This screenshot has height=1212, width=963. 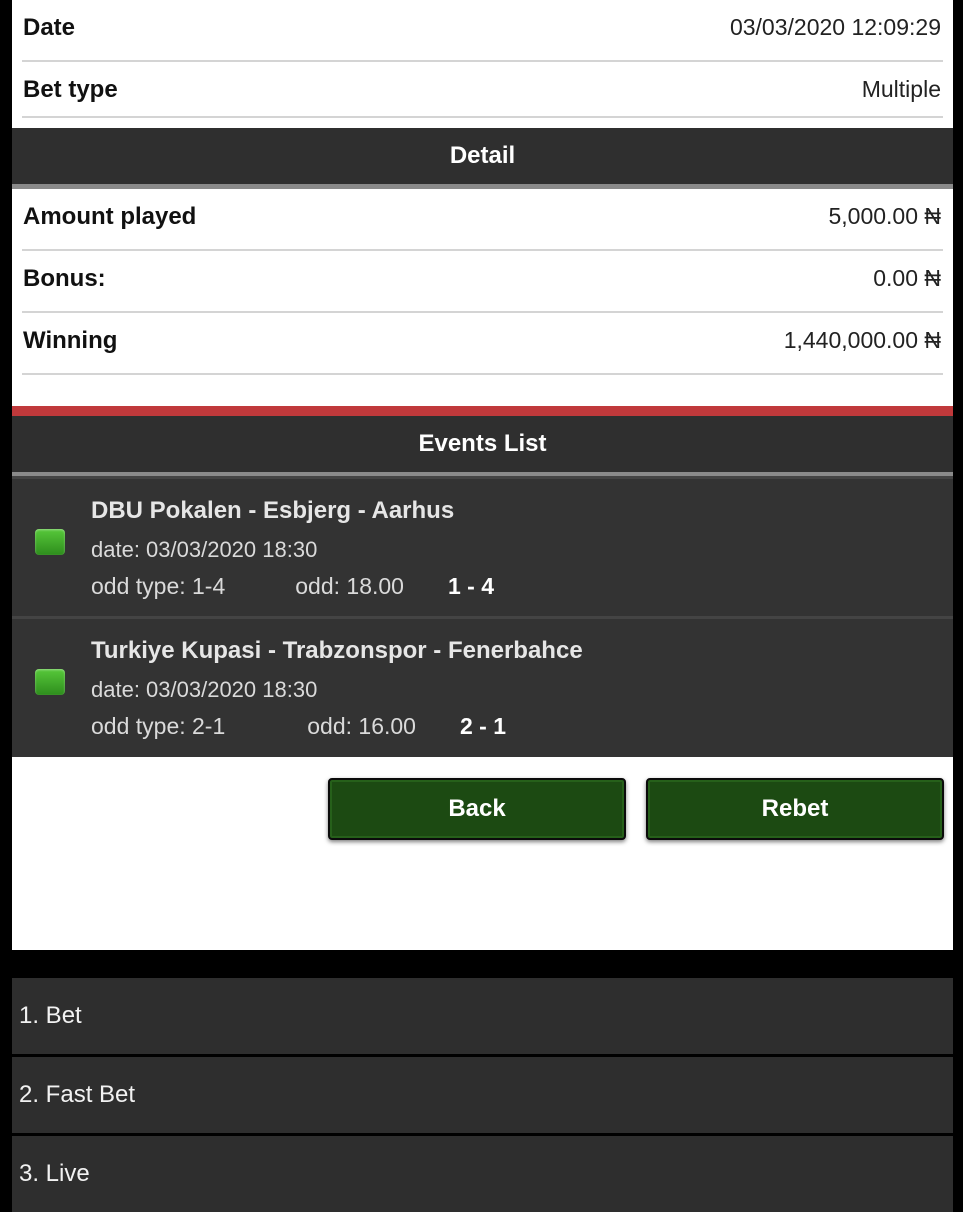 I want to click on event-odds-line: odd type: 1-4 odd: 18.00 1 - 4, so click(x=292, y=586).